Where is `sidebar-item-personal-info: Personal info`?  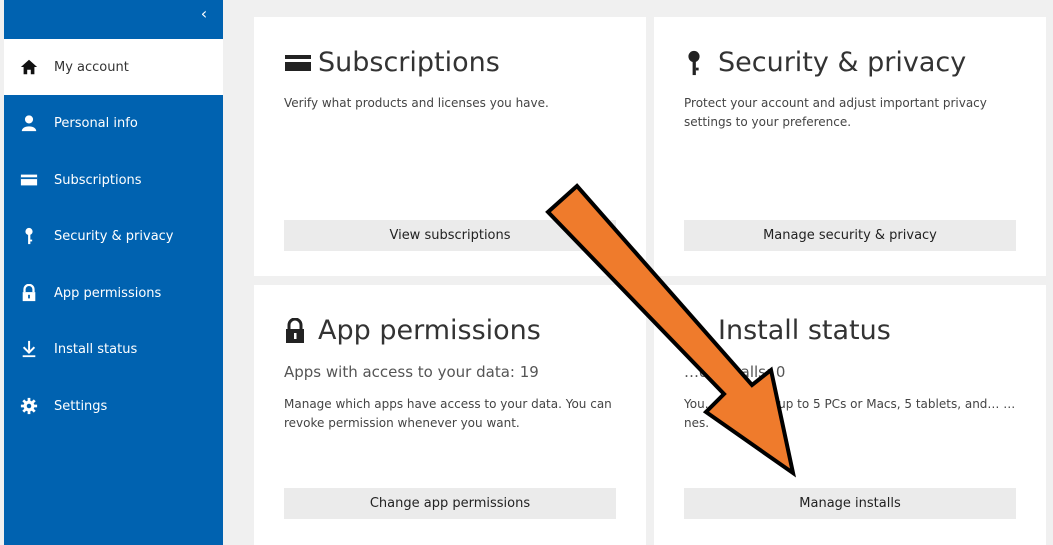
sidebar-item-personal-info: Personal info is located at coordinates (113, 123).